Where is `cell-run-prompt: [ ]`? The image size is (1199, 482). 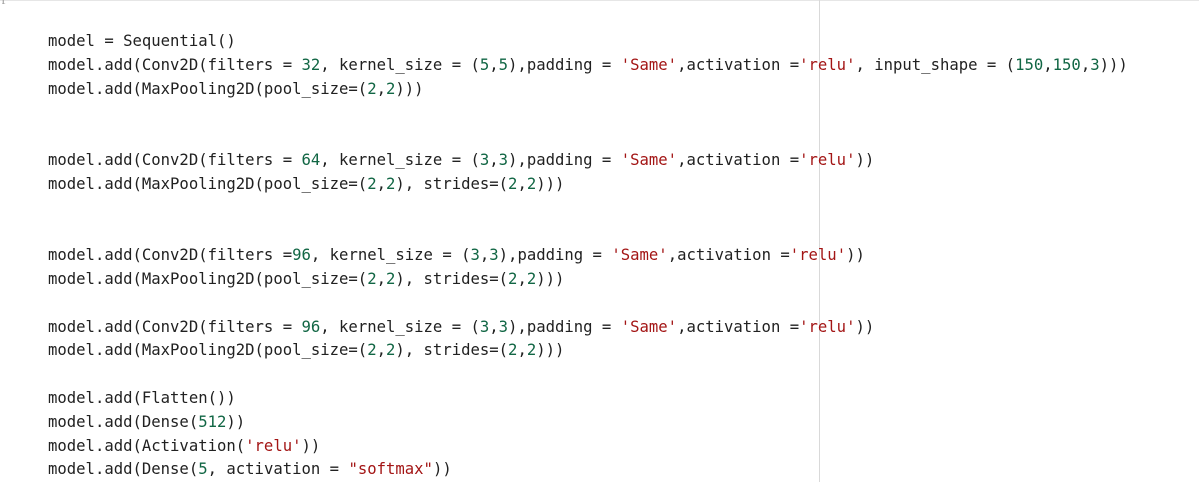 cell-run-prompt: [ ] is located at coordinates (9, 2).